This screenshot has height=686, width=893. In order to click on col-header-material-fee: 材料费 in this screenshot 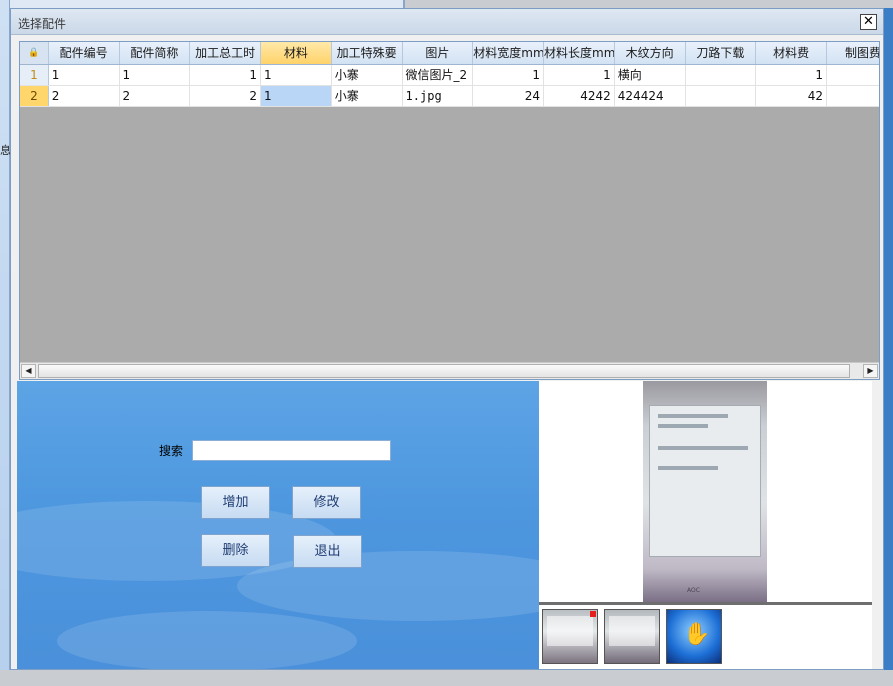, I will do `click(791, 53)`.